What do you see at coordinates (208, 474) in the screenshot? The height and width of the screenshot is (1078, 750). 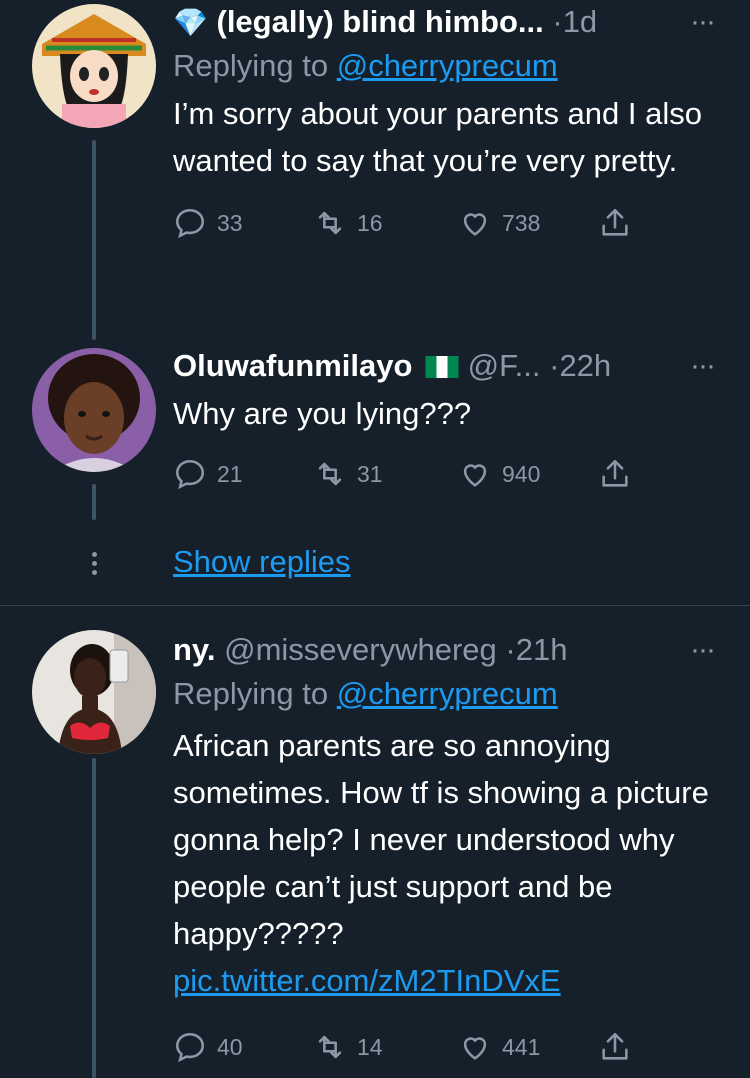 I see `reply-button: 21` at bounding box center [208, 474].